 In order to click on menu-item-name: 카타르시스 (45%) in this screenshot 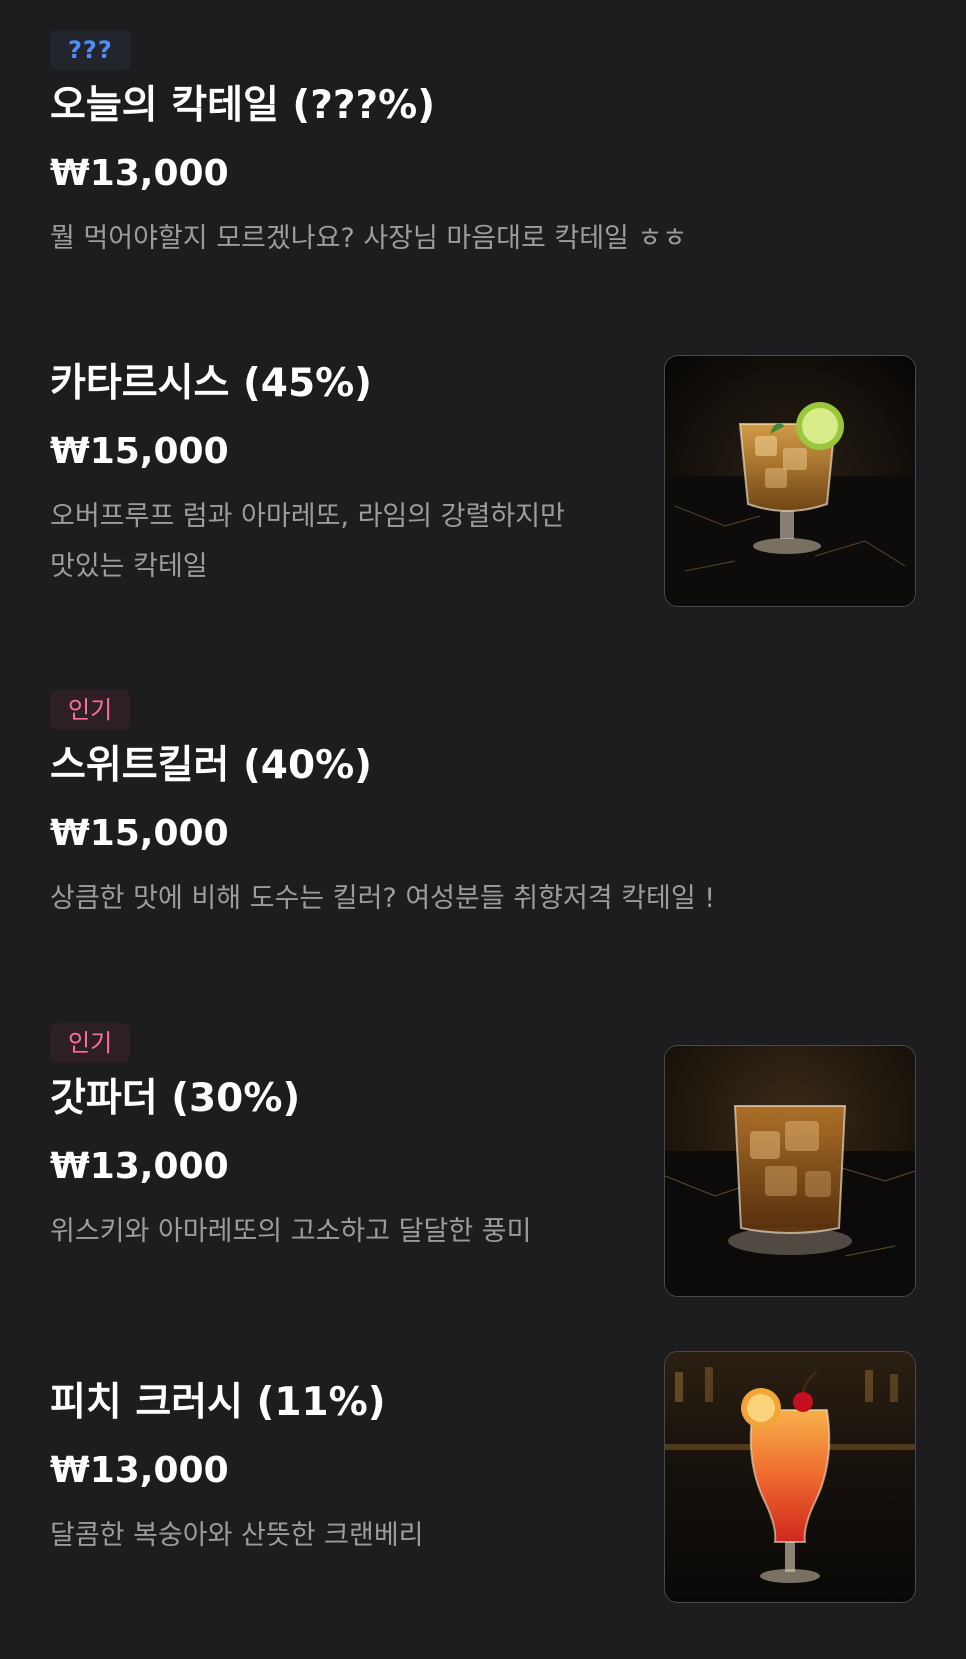, I will do `click(211, 383)`.